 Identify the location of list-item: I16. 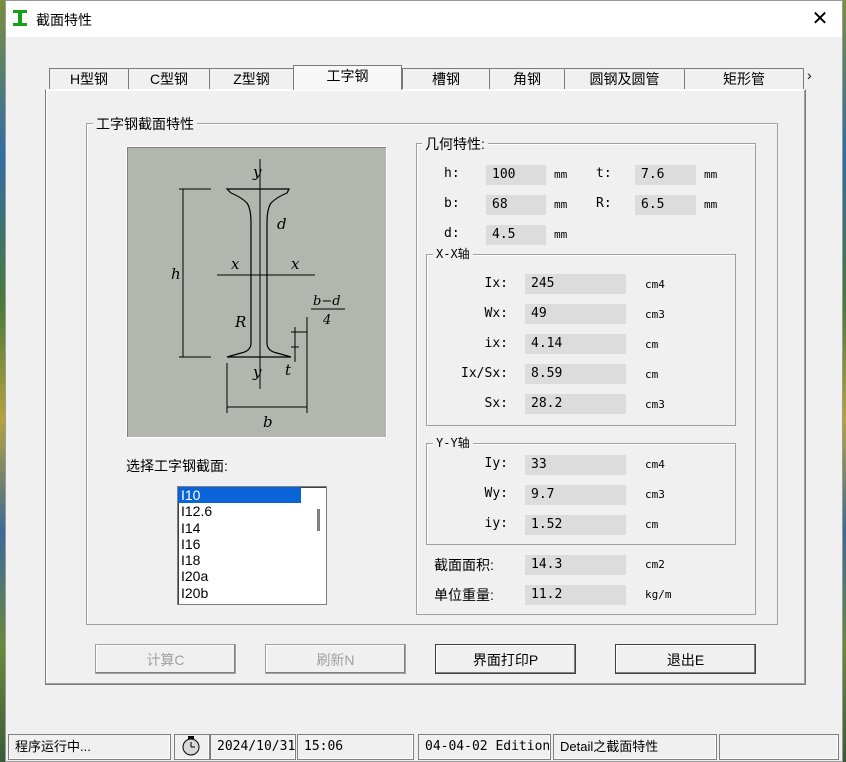
(252, 544).